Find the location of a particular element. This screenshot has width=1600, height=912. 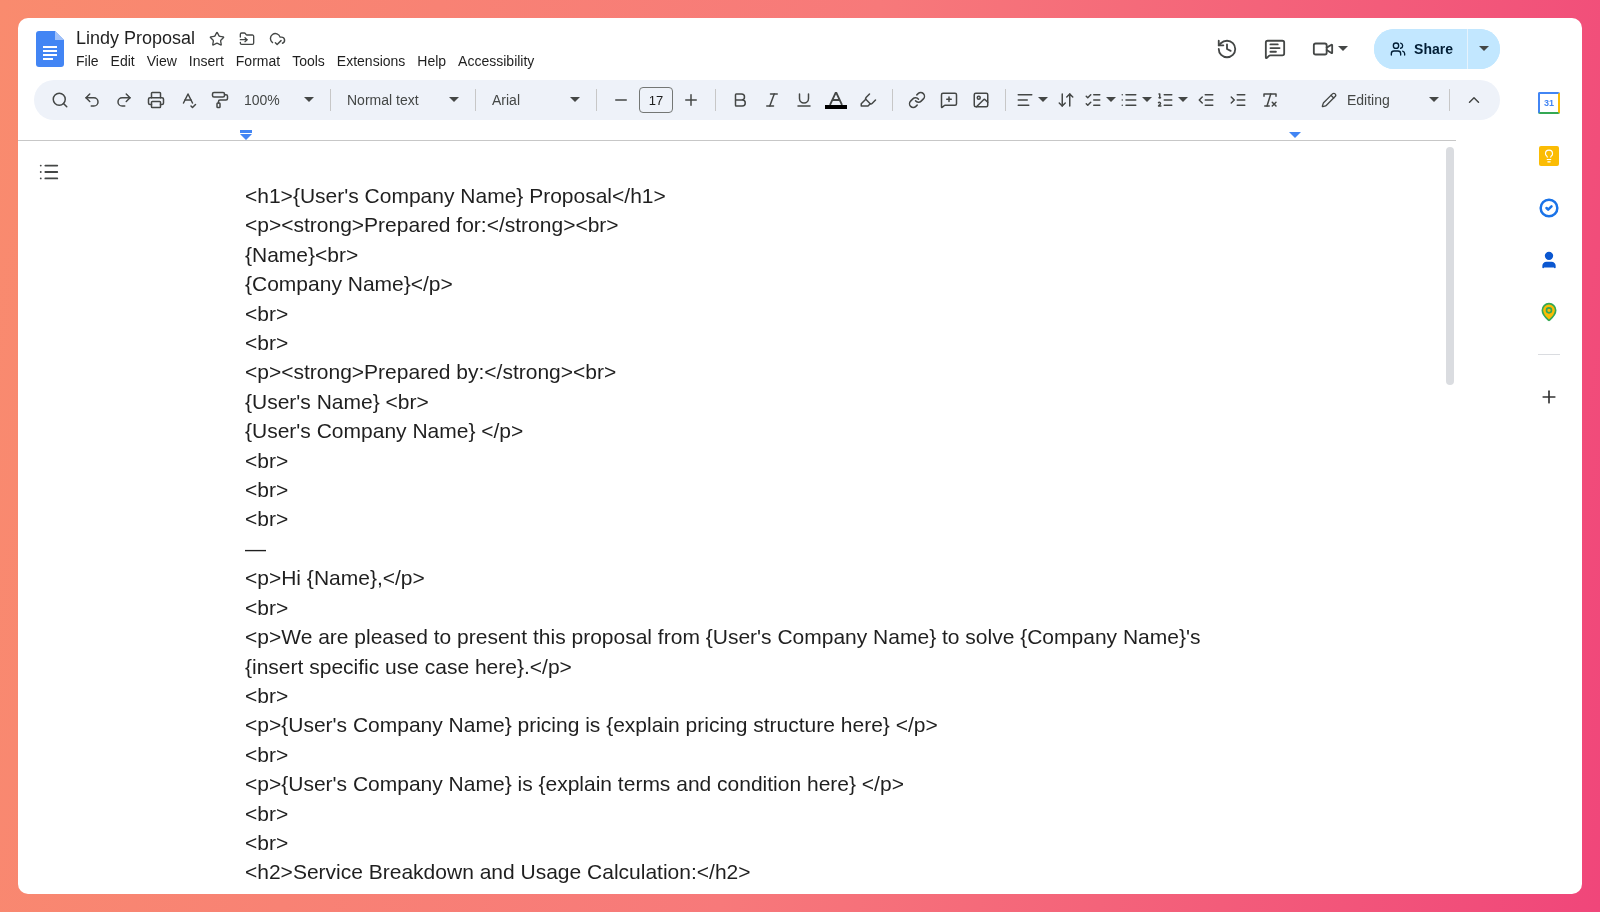

checklist-icon is located at coordinates (1093, 100).